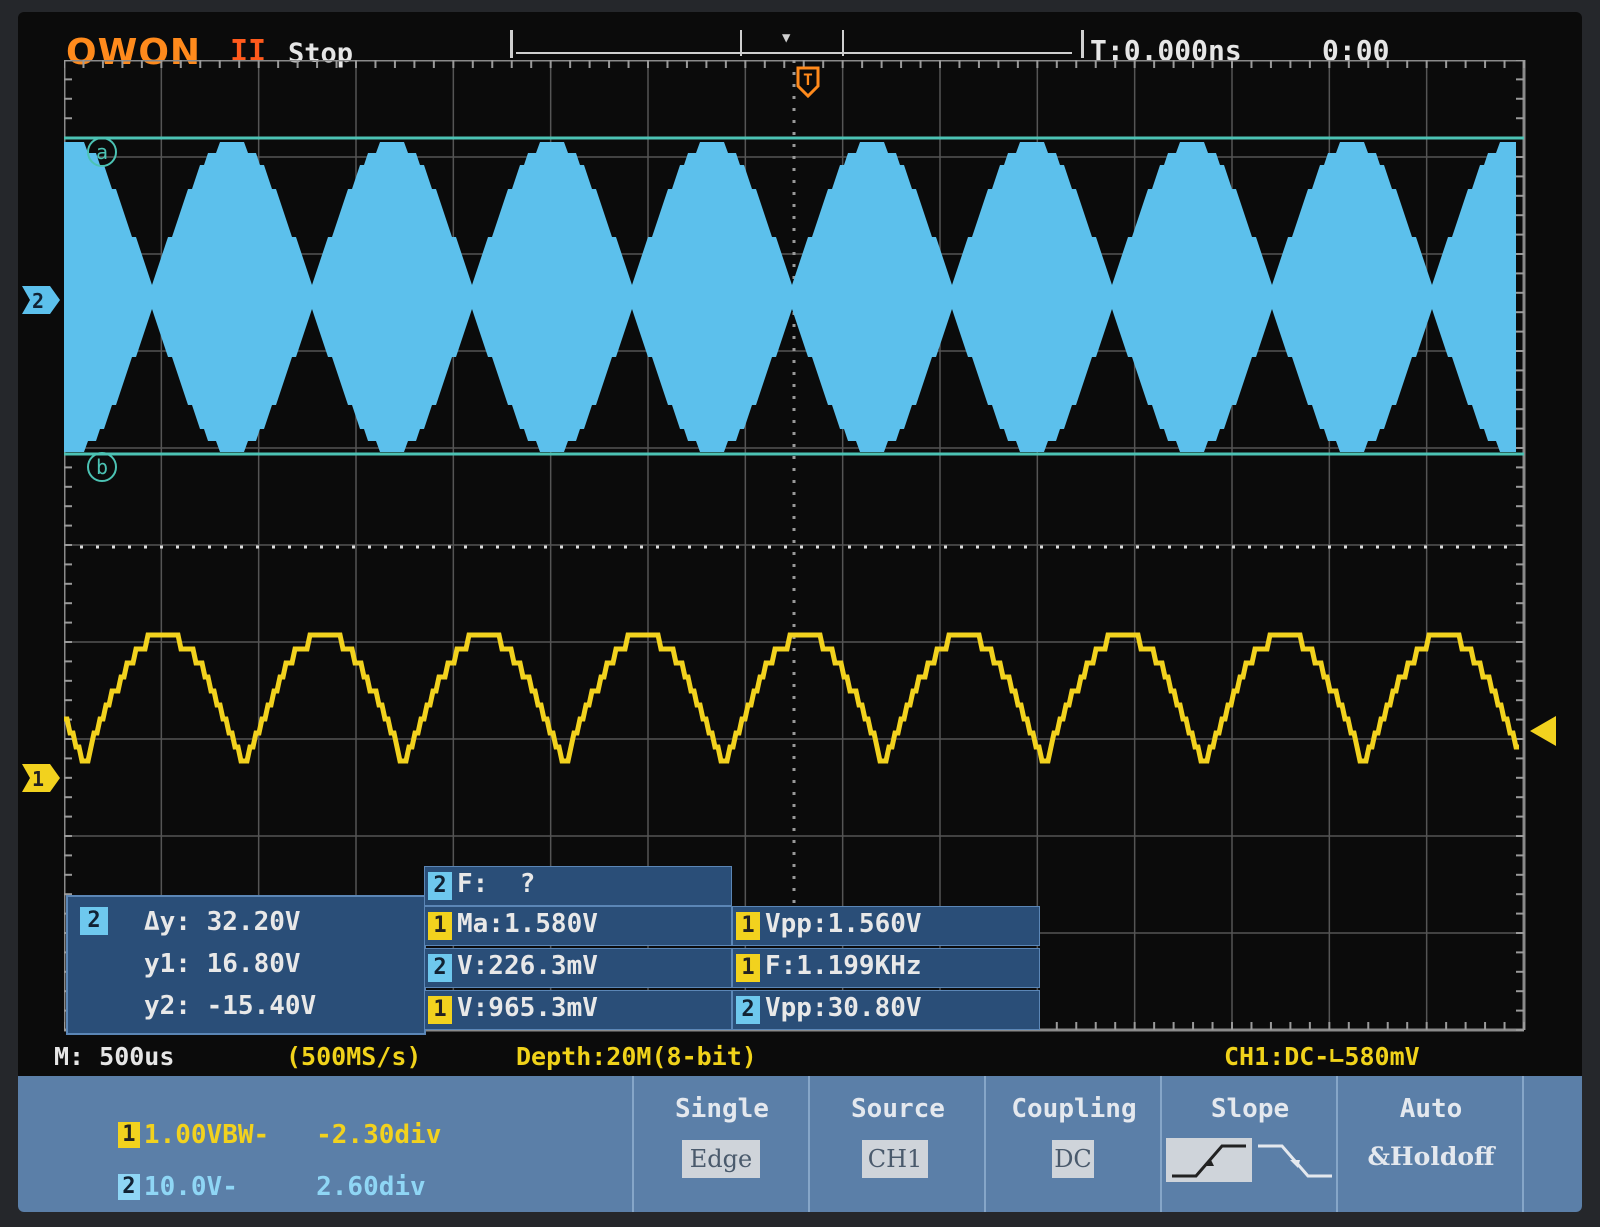 The width and height of the screenshot is (1600, 1227). Describe the element at coordinates (1552, 1144) in the screenshot. I see `menu-edge` at that location.